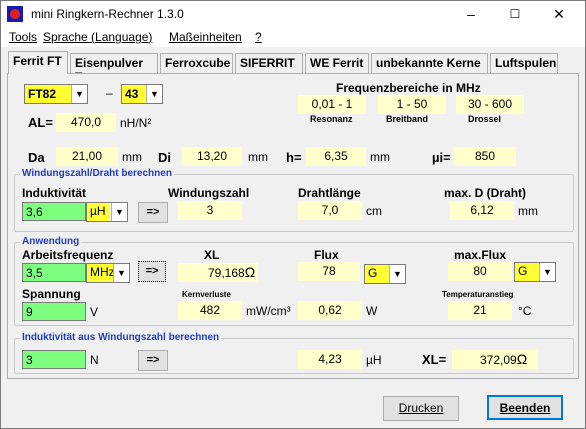 This screenshot has height=429, width=586. I want to click on voltage-input: 9, so click(54, 311).